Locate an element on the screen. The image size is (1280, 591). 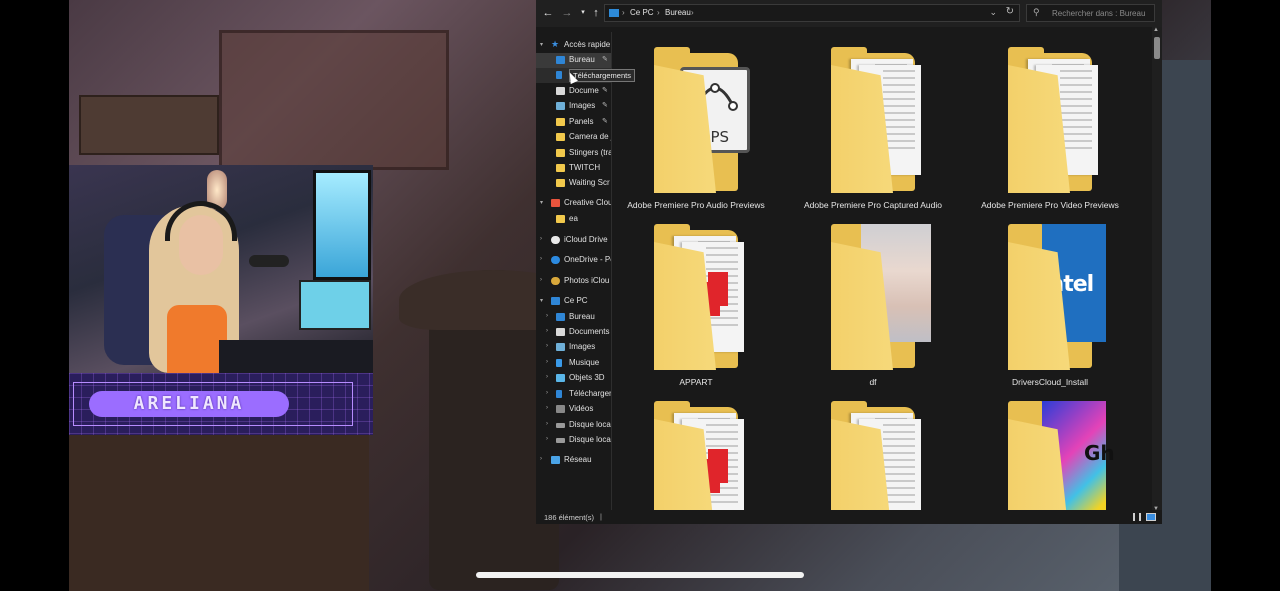
nav-item-label: Panels is located at coordinates (581, 121).